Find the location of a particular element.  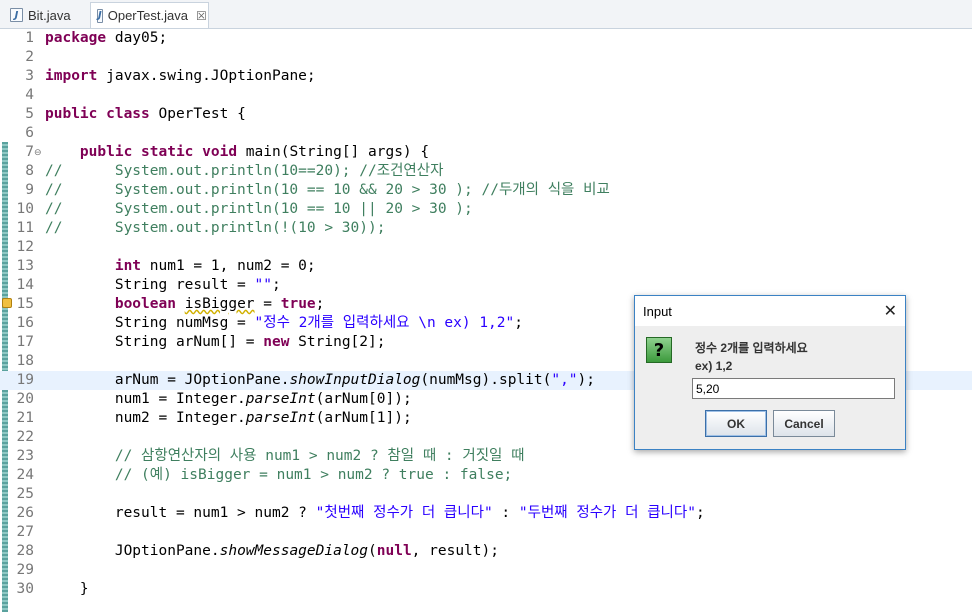

code-text: } is located at coordinates (67, 589).